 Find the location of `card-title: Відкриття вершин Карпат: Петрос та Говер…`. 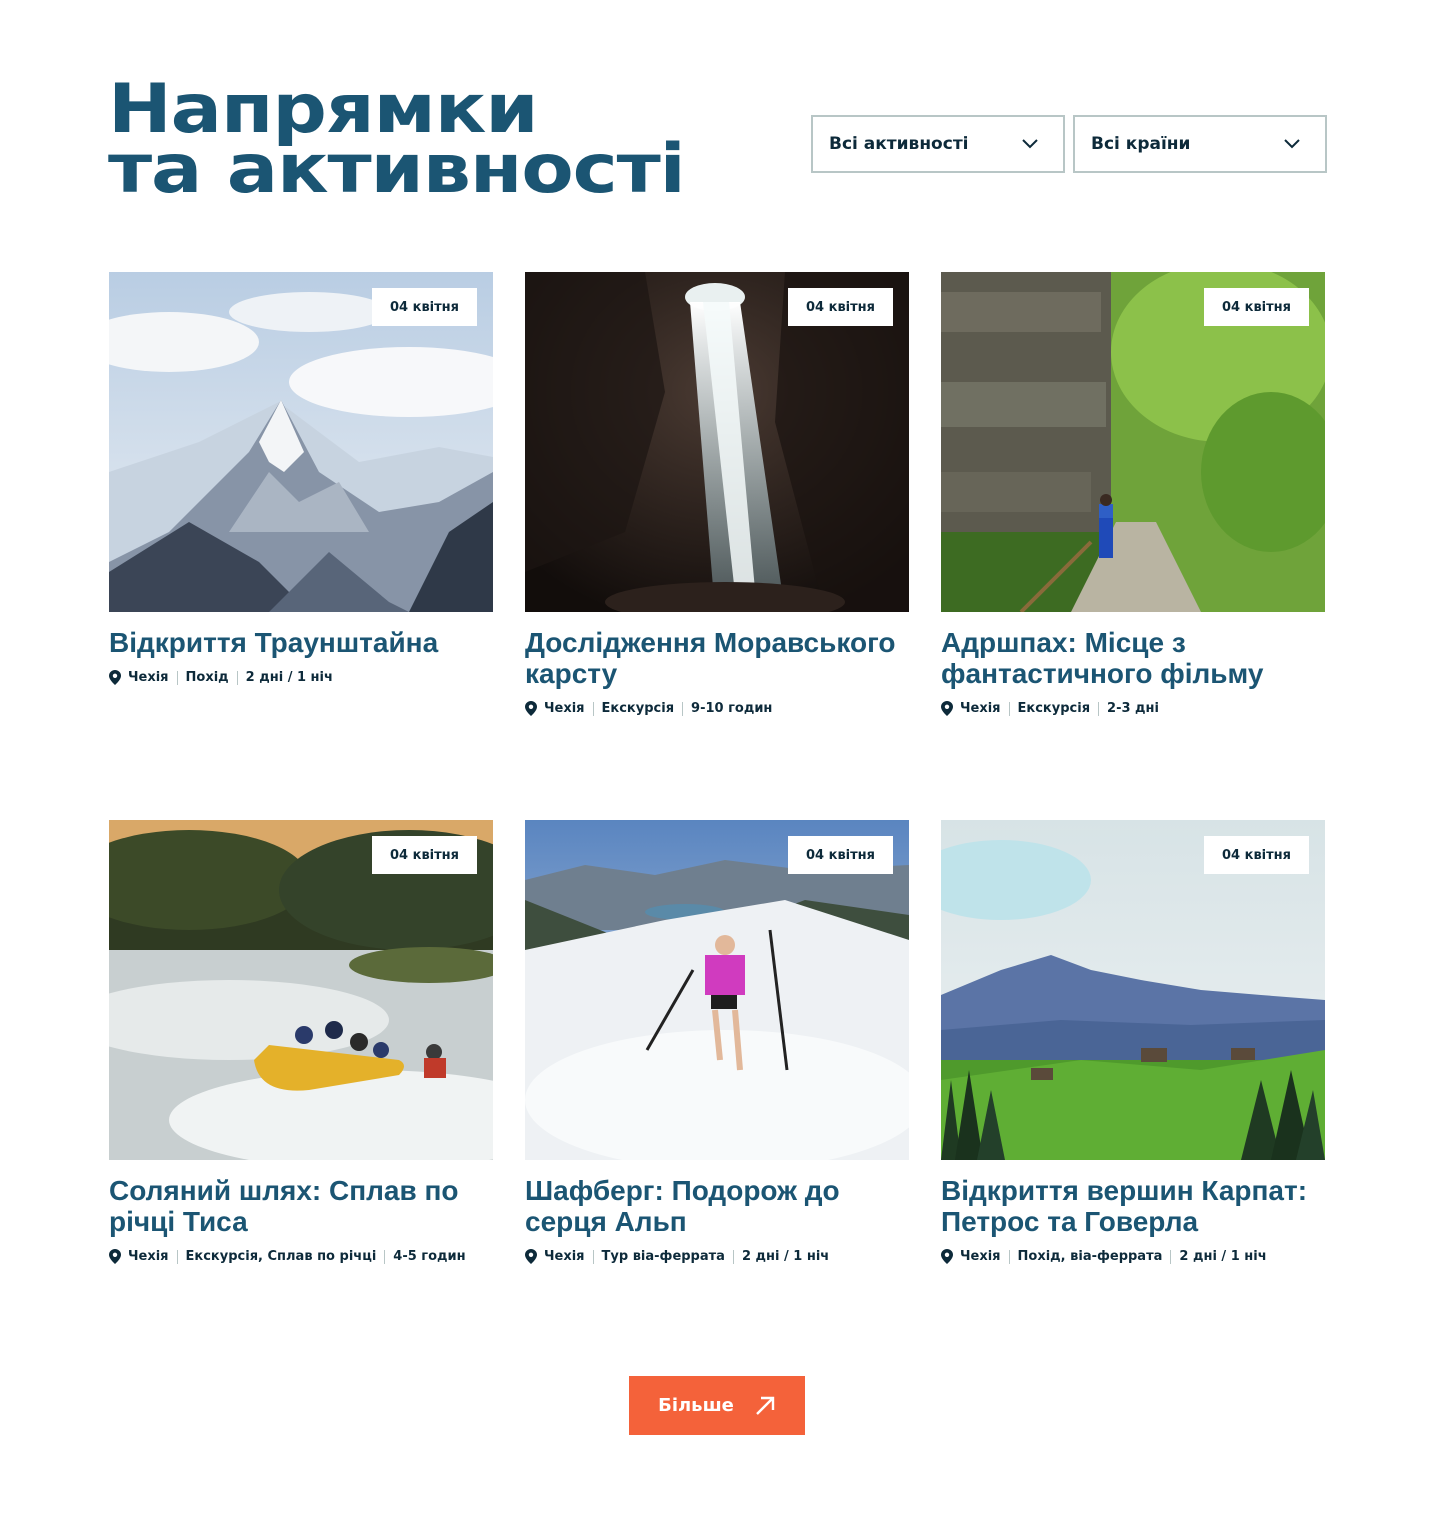

card-title: Відкриття вершин Карпат: Петрос та Говер… is located at coordinates (1133, 1206).